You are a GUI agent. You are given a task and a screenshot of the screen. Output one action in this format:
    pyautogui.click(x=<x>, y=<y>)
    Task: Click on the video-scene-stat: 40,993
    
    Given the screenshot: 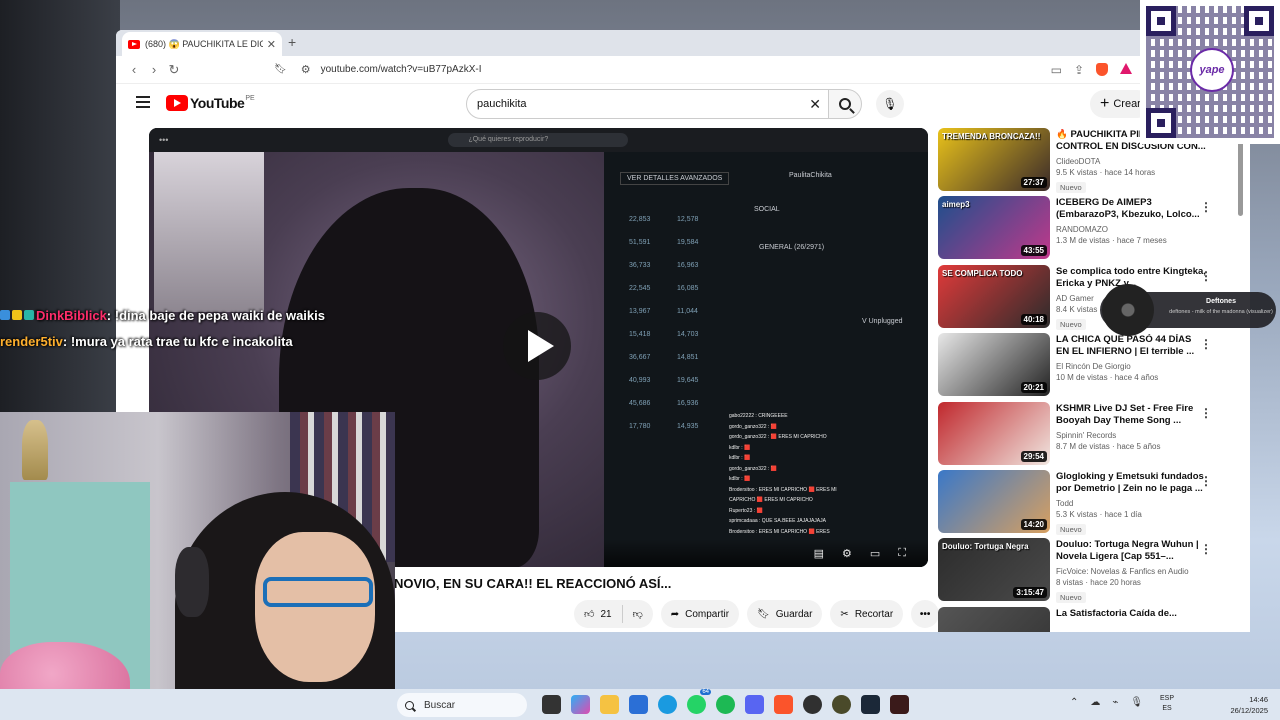 What is the action you would take?
    pyautogui.click(x=640, y=380)
    